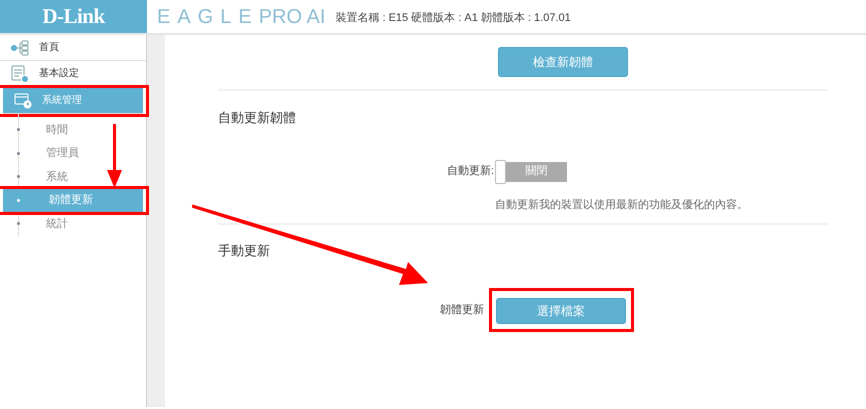 The width and height of the screenshot is (866, 409). Describe the element at coordinates (563, 62) in the screenshot. I see `check-firmware-button: 檢查新韌體` at that location.